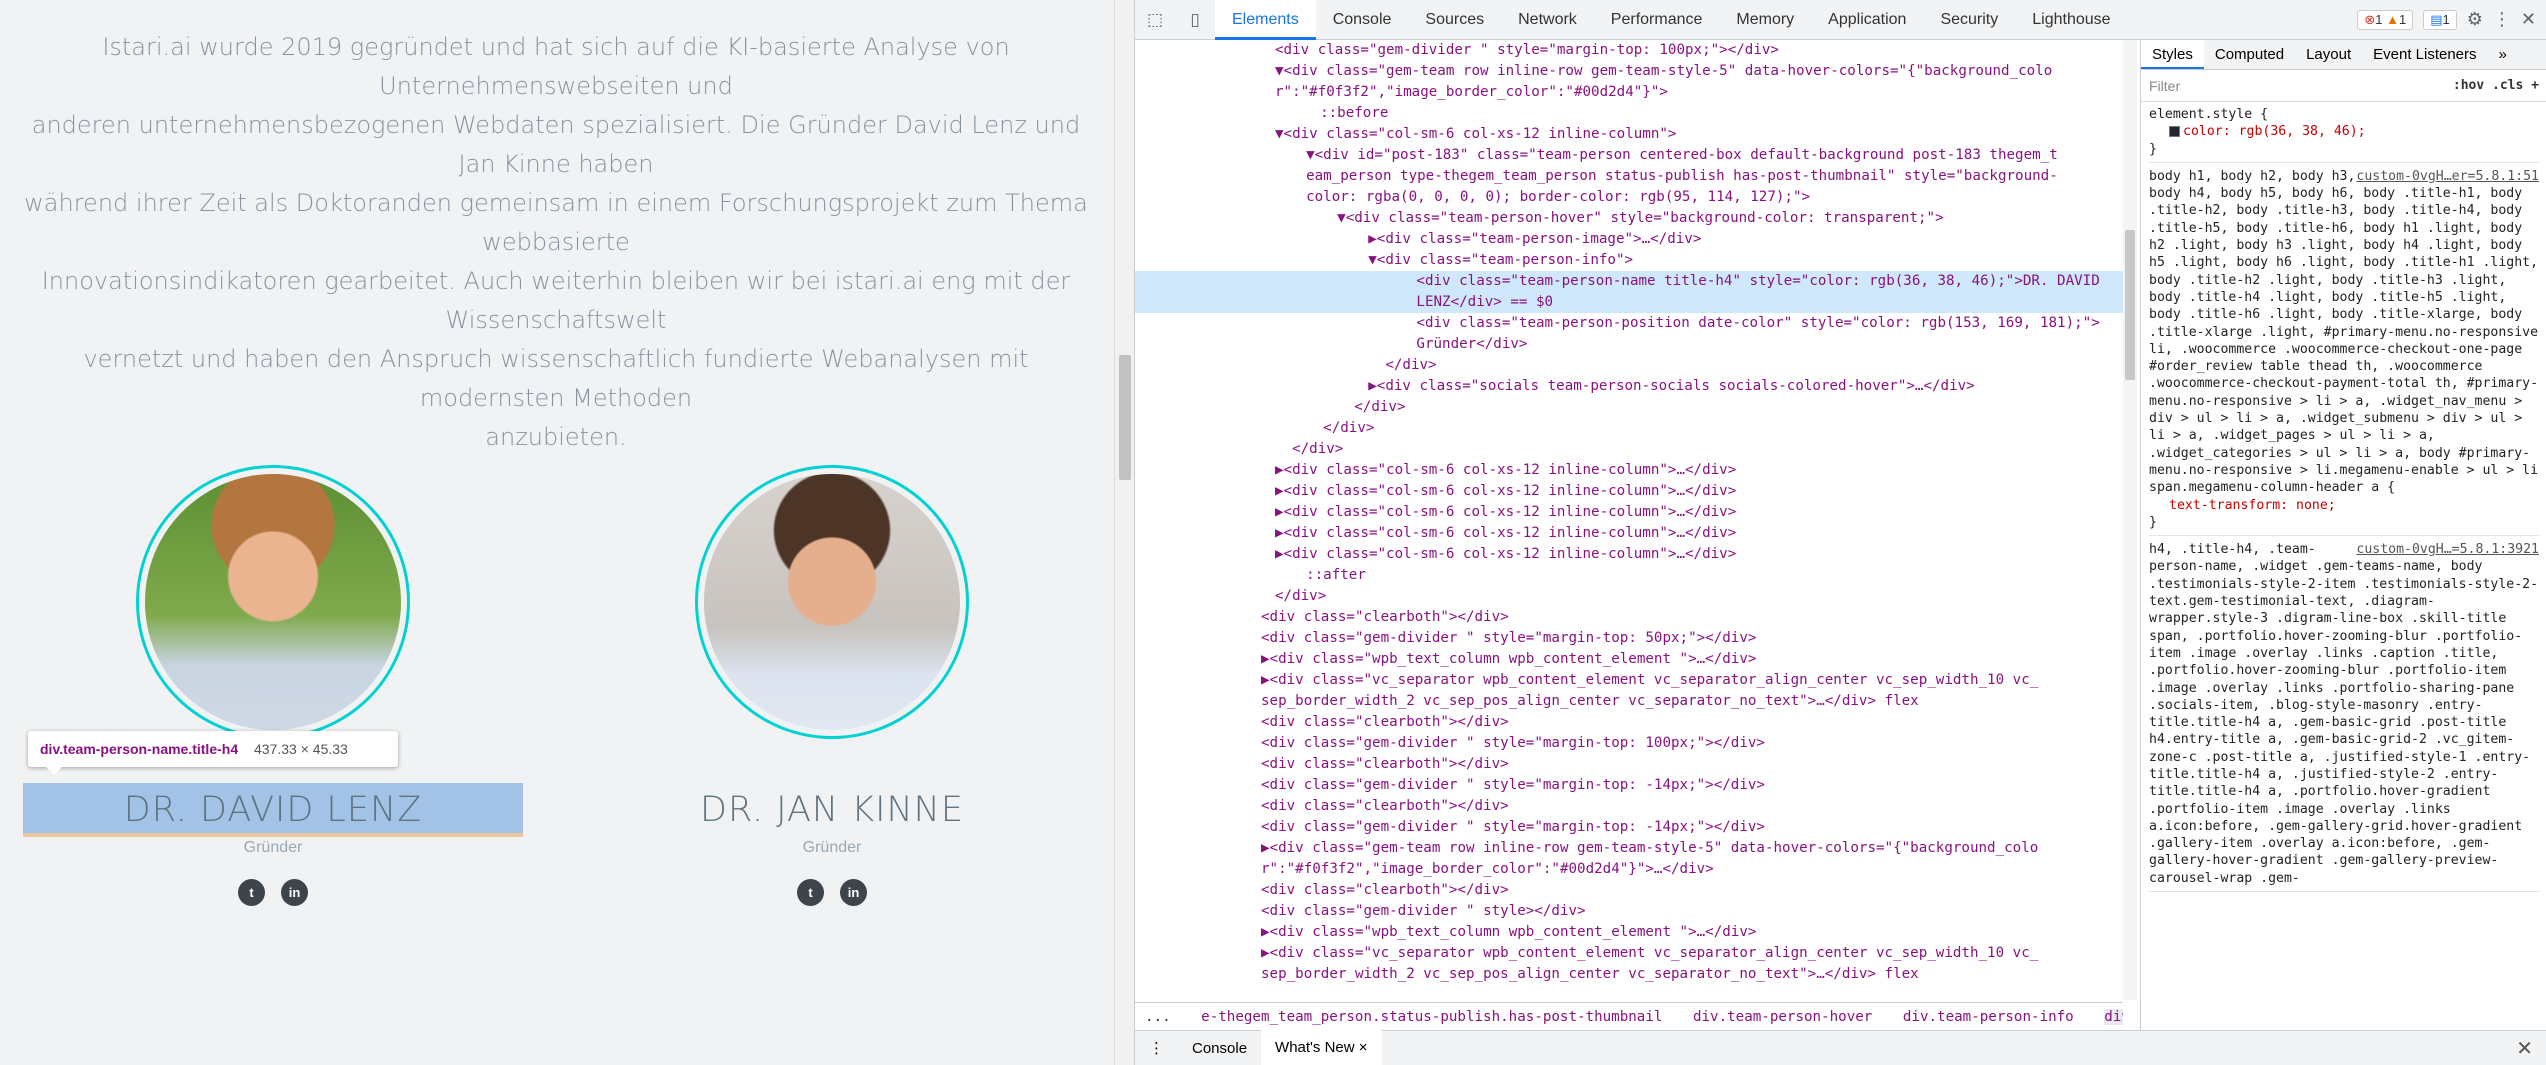  What do you see at coordinates (2113, 1017) in the screenshot?
I see `breadcrumb-item: div.team-person-name.title-h4` at bounding box center [2113, 1017].